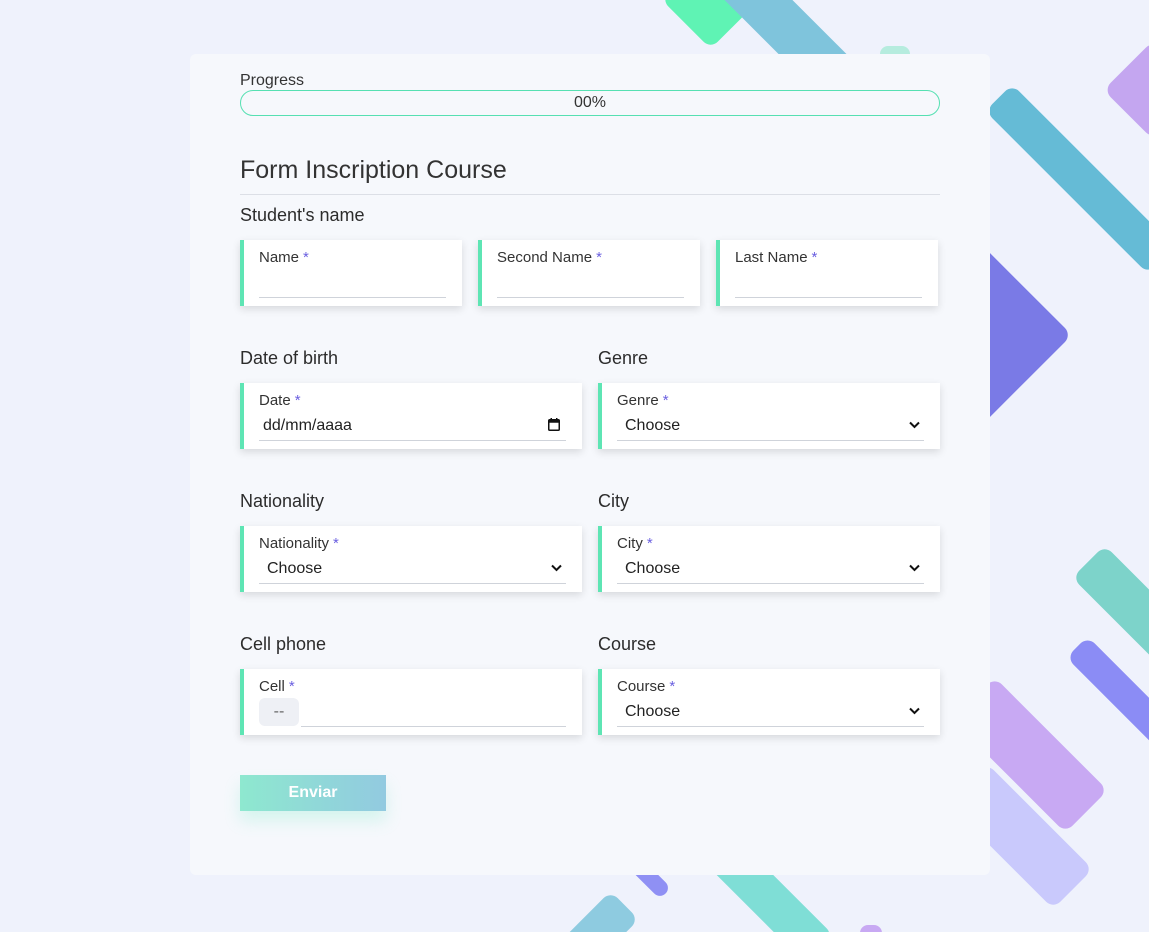  I want to click on progress-value: 00%, so click(590, 102).